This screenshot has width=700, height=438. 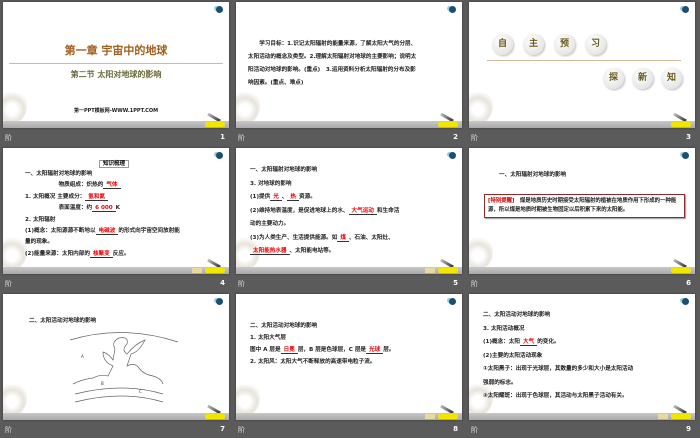 I want to click on text-line: 图中 A 层是 日冕 层，B 层是色球层，C 层是 光球 层。, so click(x=350, y=350).